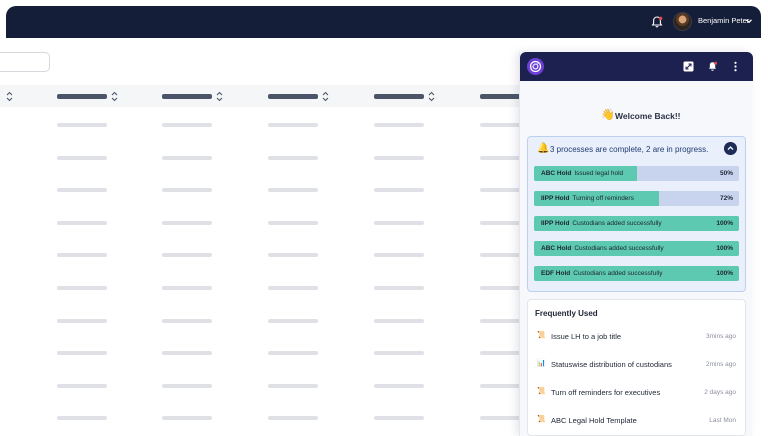  Describe the element at coordinates (535, 66) in the screenshot. I see `app-logo-icon` at that location.